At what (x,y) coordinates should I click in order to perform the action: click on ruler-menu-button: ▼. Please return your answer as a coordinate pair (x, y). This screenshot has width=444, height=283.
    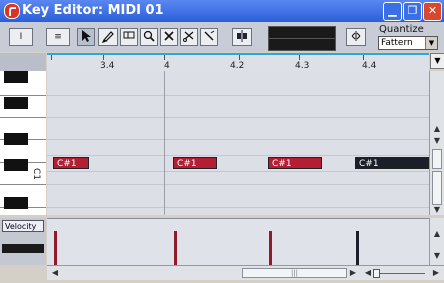
    Looking at the image, I should click on (437, 61).